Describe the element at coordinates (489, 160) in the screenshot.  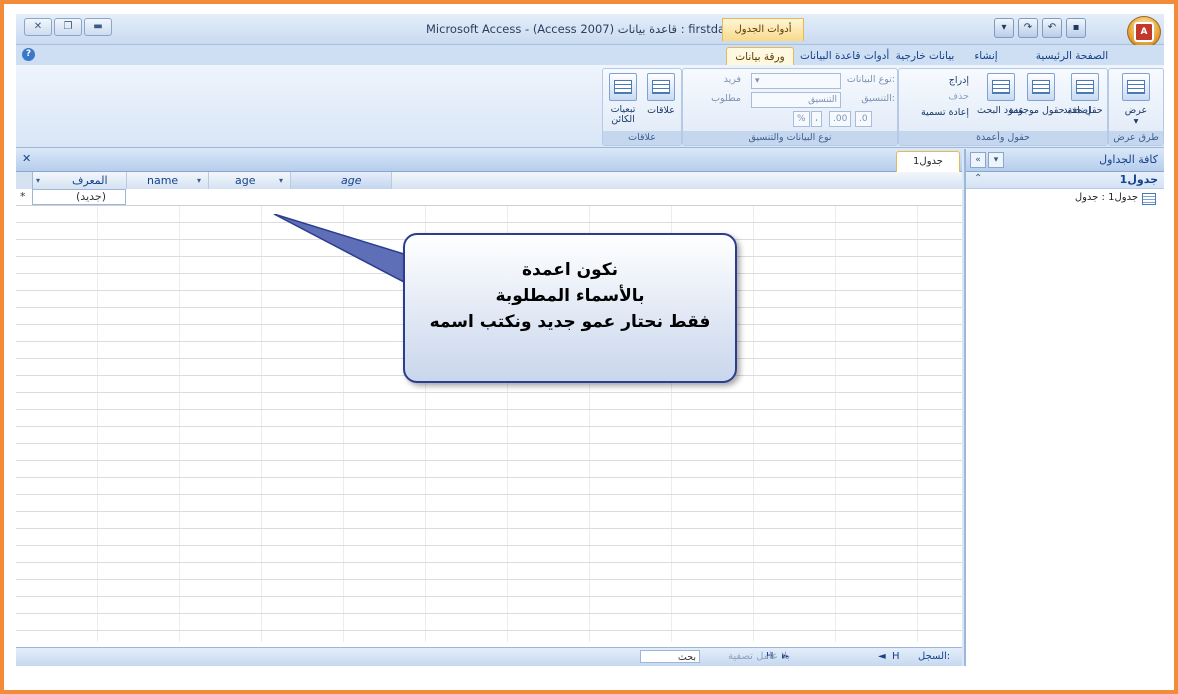
I see `document-tabs: ✕ جدول1` at that location.